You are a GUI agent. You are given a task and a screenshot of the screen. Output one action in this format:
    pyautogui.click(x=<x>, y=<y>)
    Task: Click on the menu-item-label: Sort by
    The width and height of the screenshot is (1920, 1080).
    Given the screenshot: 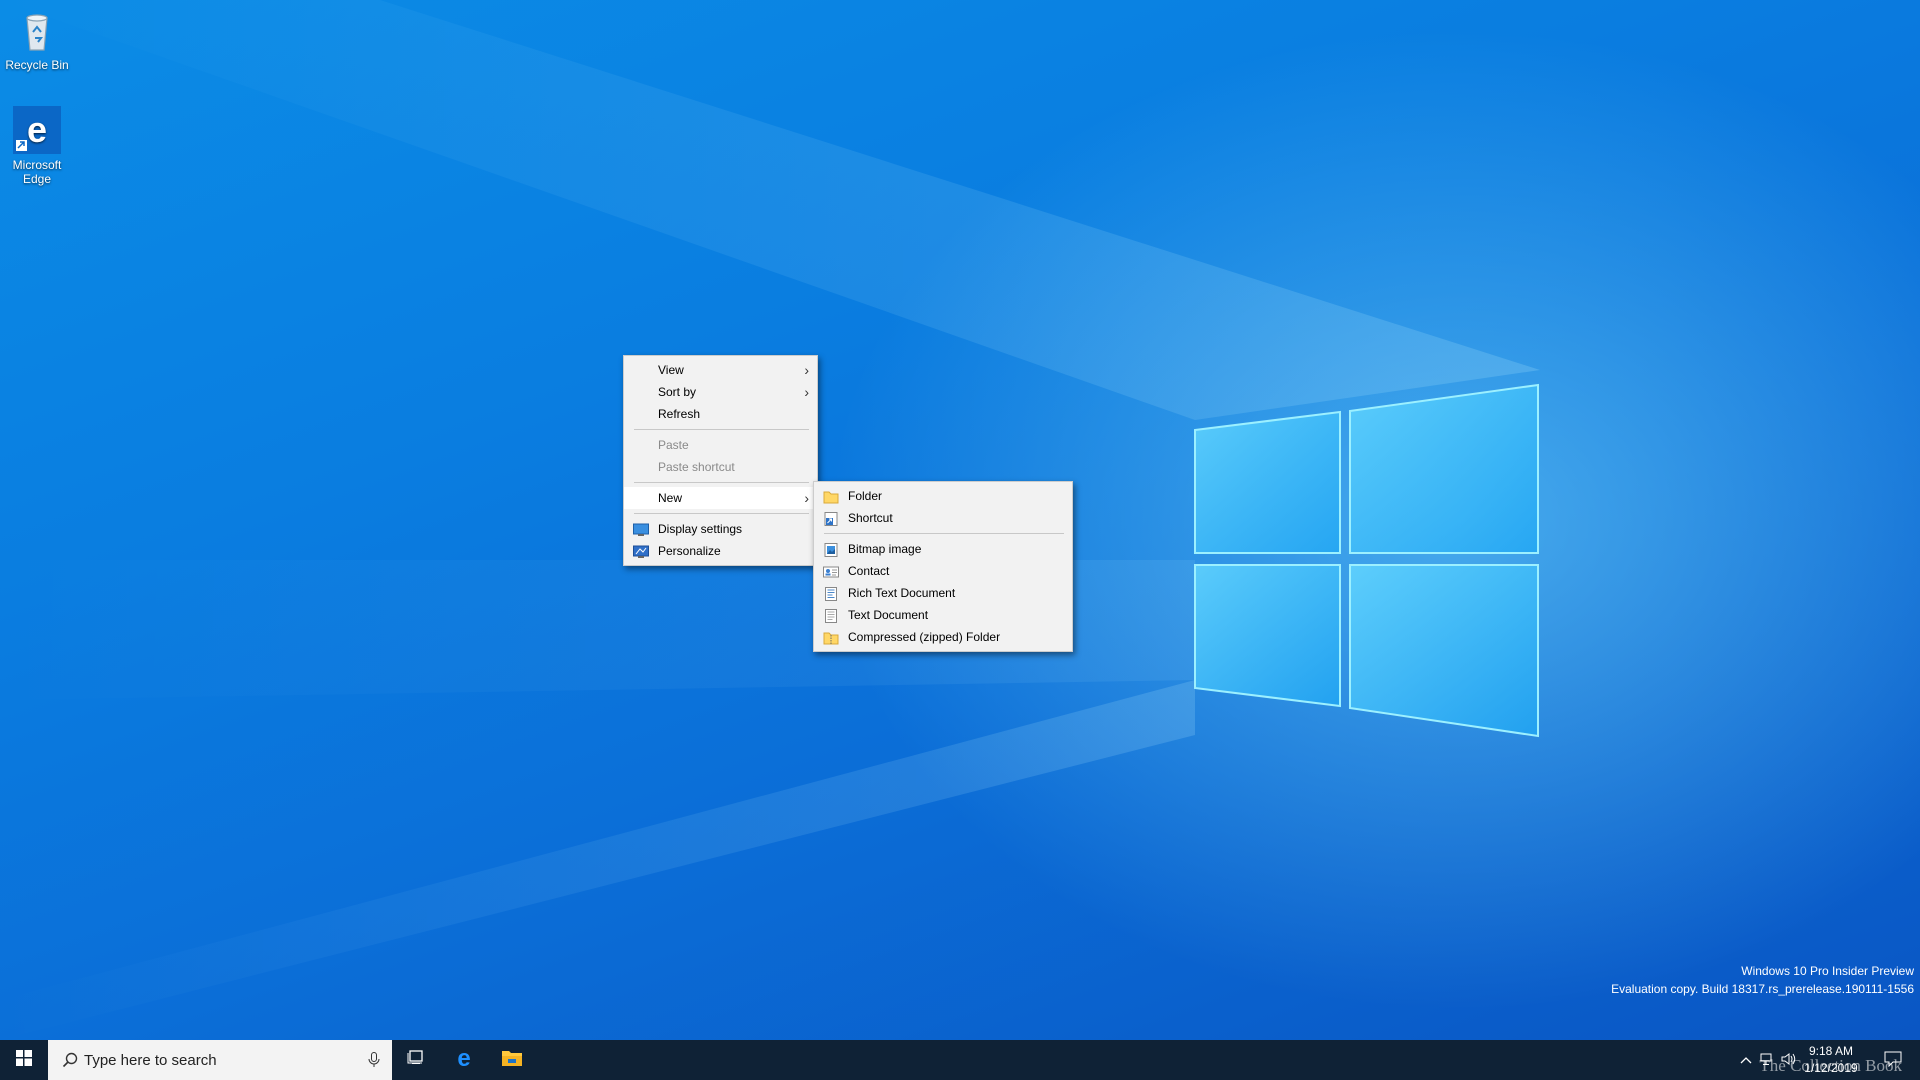 What is the action you would take?
    pyautogui.click(x=677, y=392)
    